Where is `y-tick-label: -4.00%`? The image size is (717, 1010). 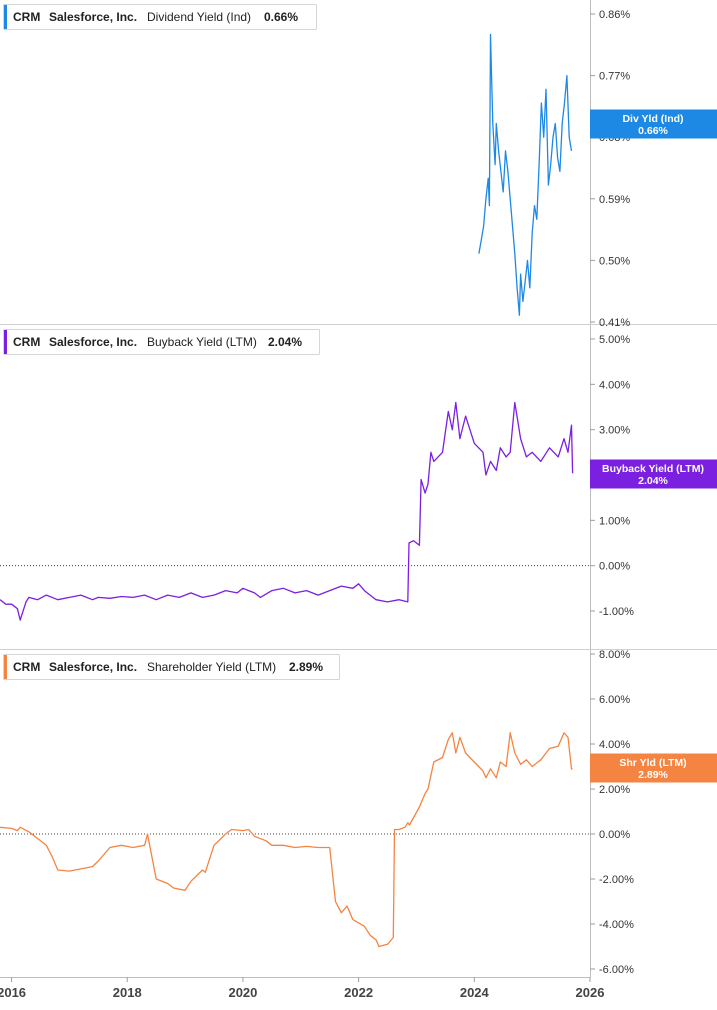 y-tick-label: -4.00% is located at coordinates (616, 925).